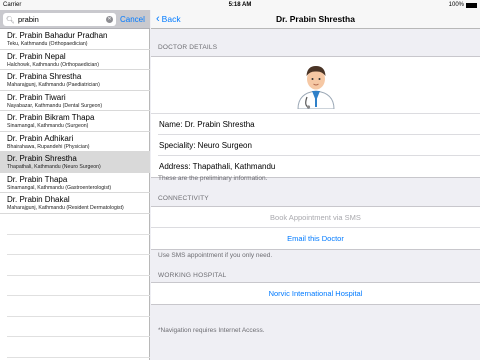  Describe the element at coordinates (38, 199) in the screenshot. I see `doctor-name: Dr. Prabin Dhakal` at that location.